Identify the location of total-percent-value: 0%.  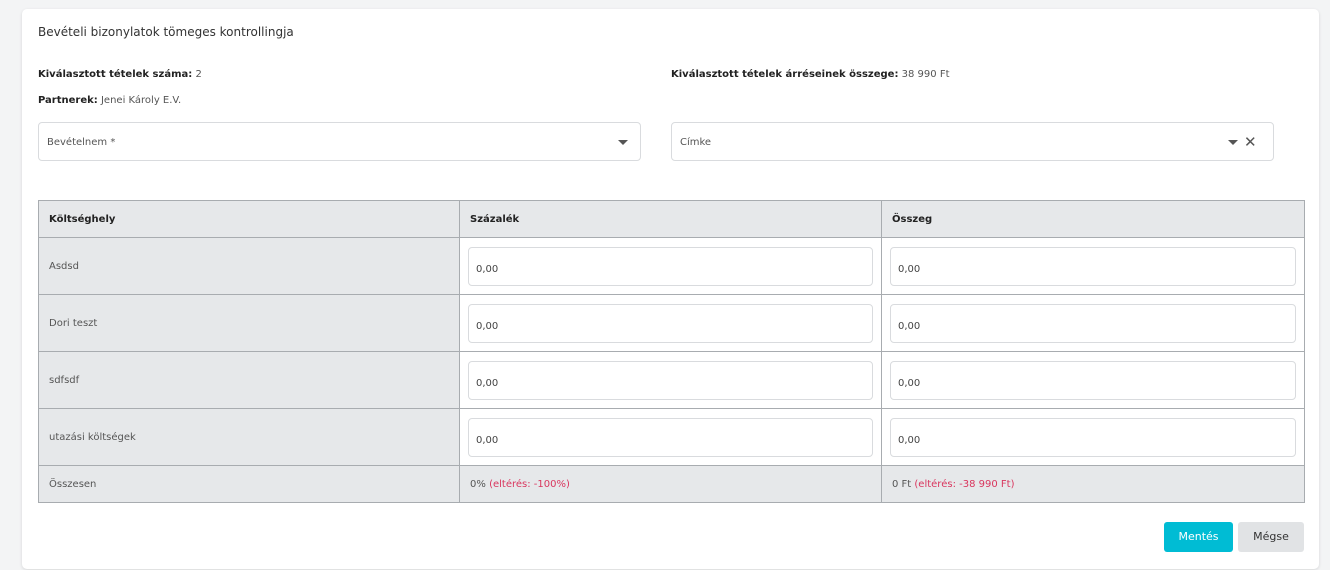
(478, 484).